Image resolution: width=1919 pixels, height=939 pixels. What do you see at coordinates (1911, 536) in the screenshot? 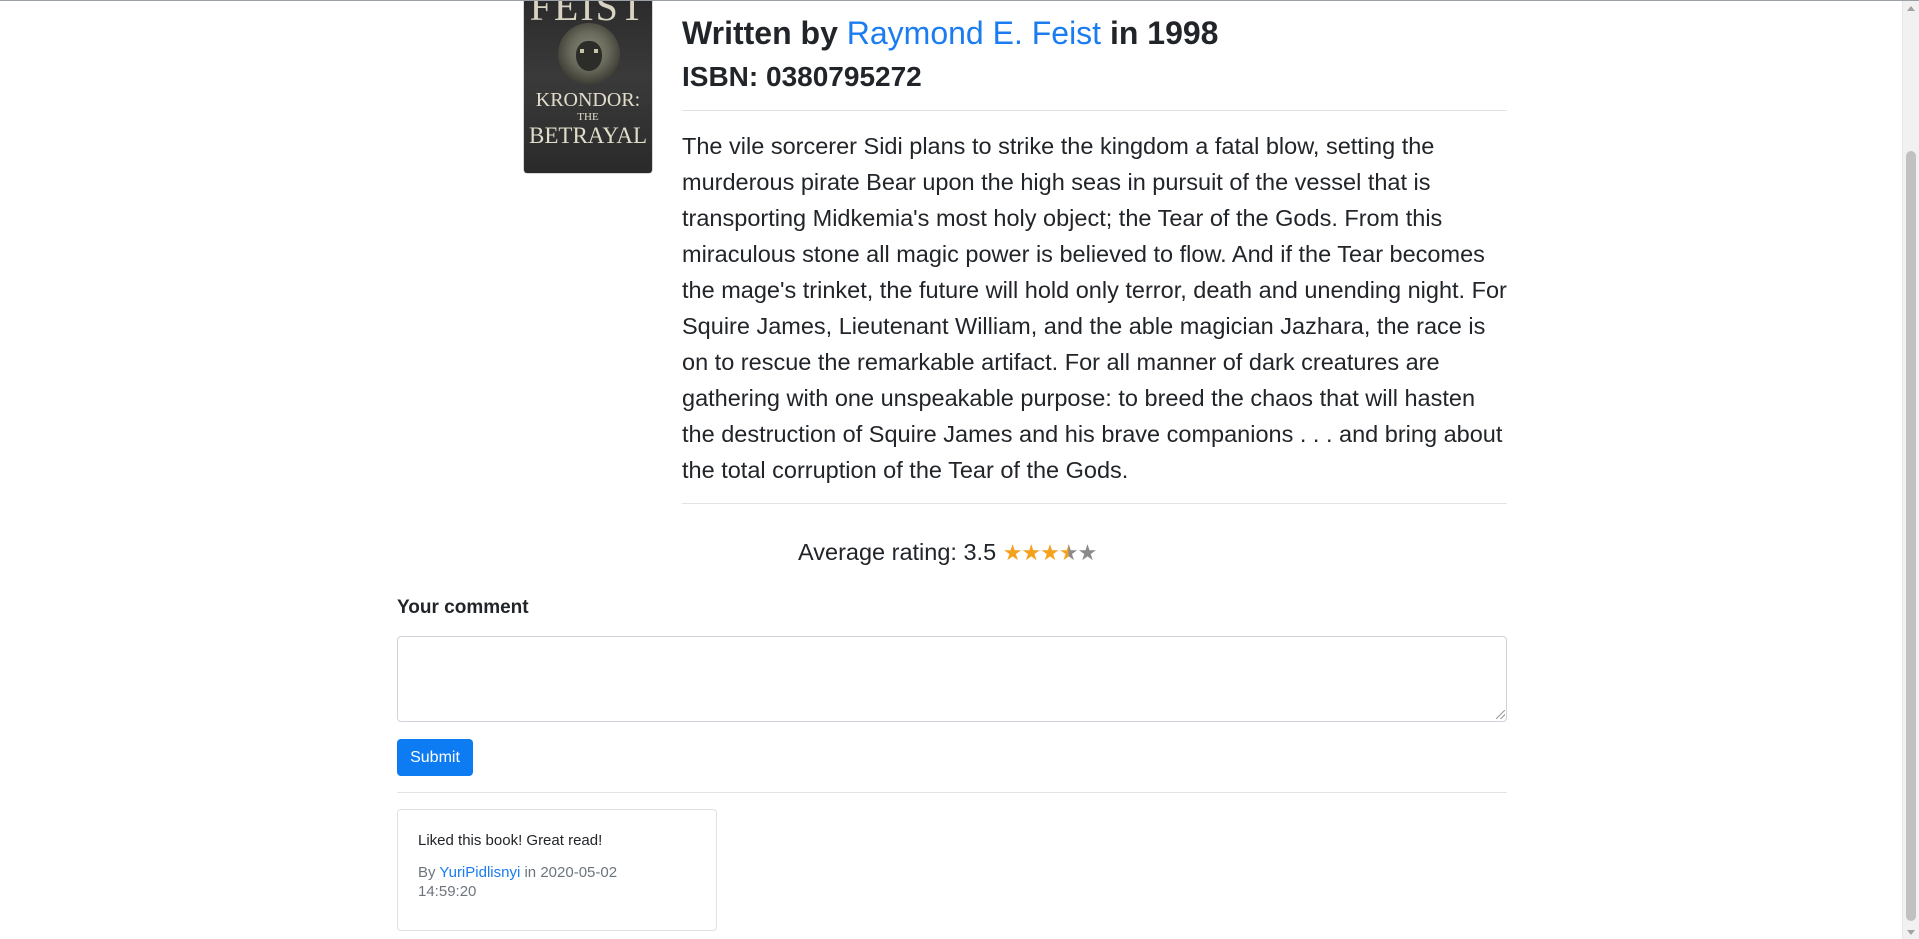
I see `scroll-thumb` at bounding box center [1911, 536].